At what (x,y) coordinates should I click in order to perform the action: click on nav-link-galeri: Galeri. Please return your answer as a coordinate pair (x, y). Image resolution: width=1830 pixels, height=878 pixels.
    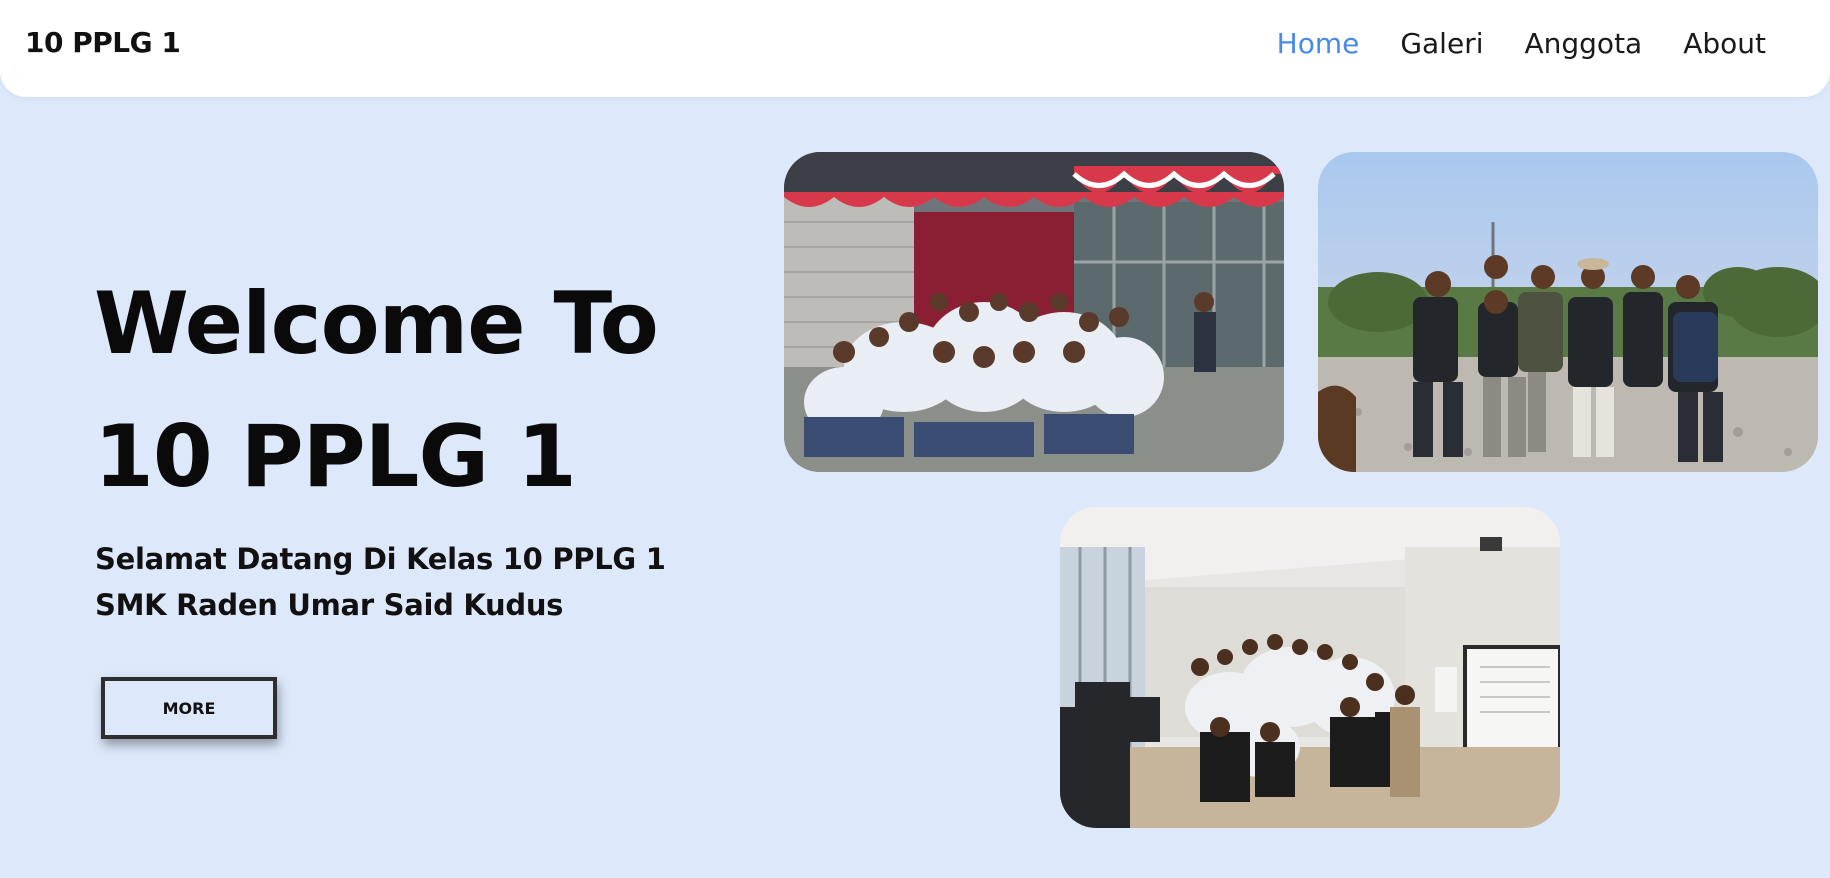
    Looking at the image, I should click on (1441, 43).